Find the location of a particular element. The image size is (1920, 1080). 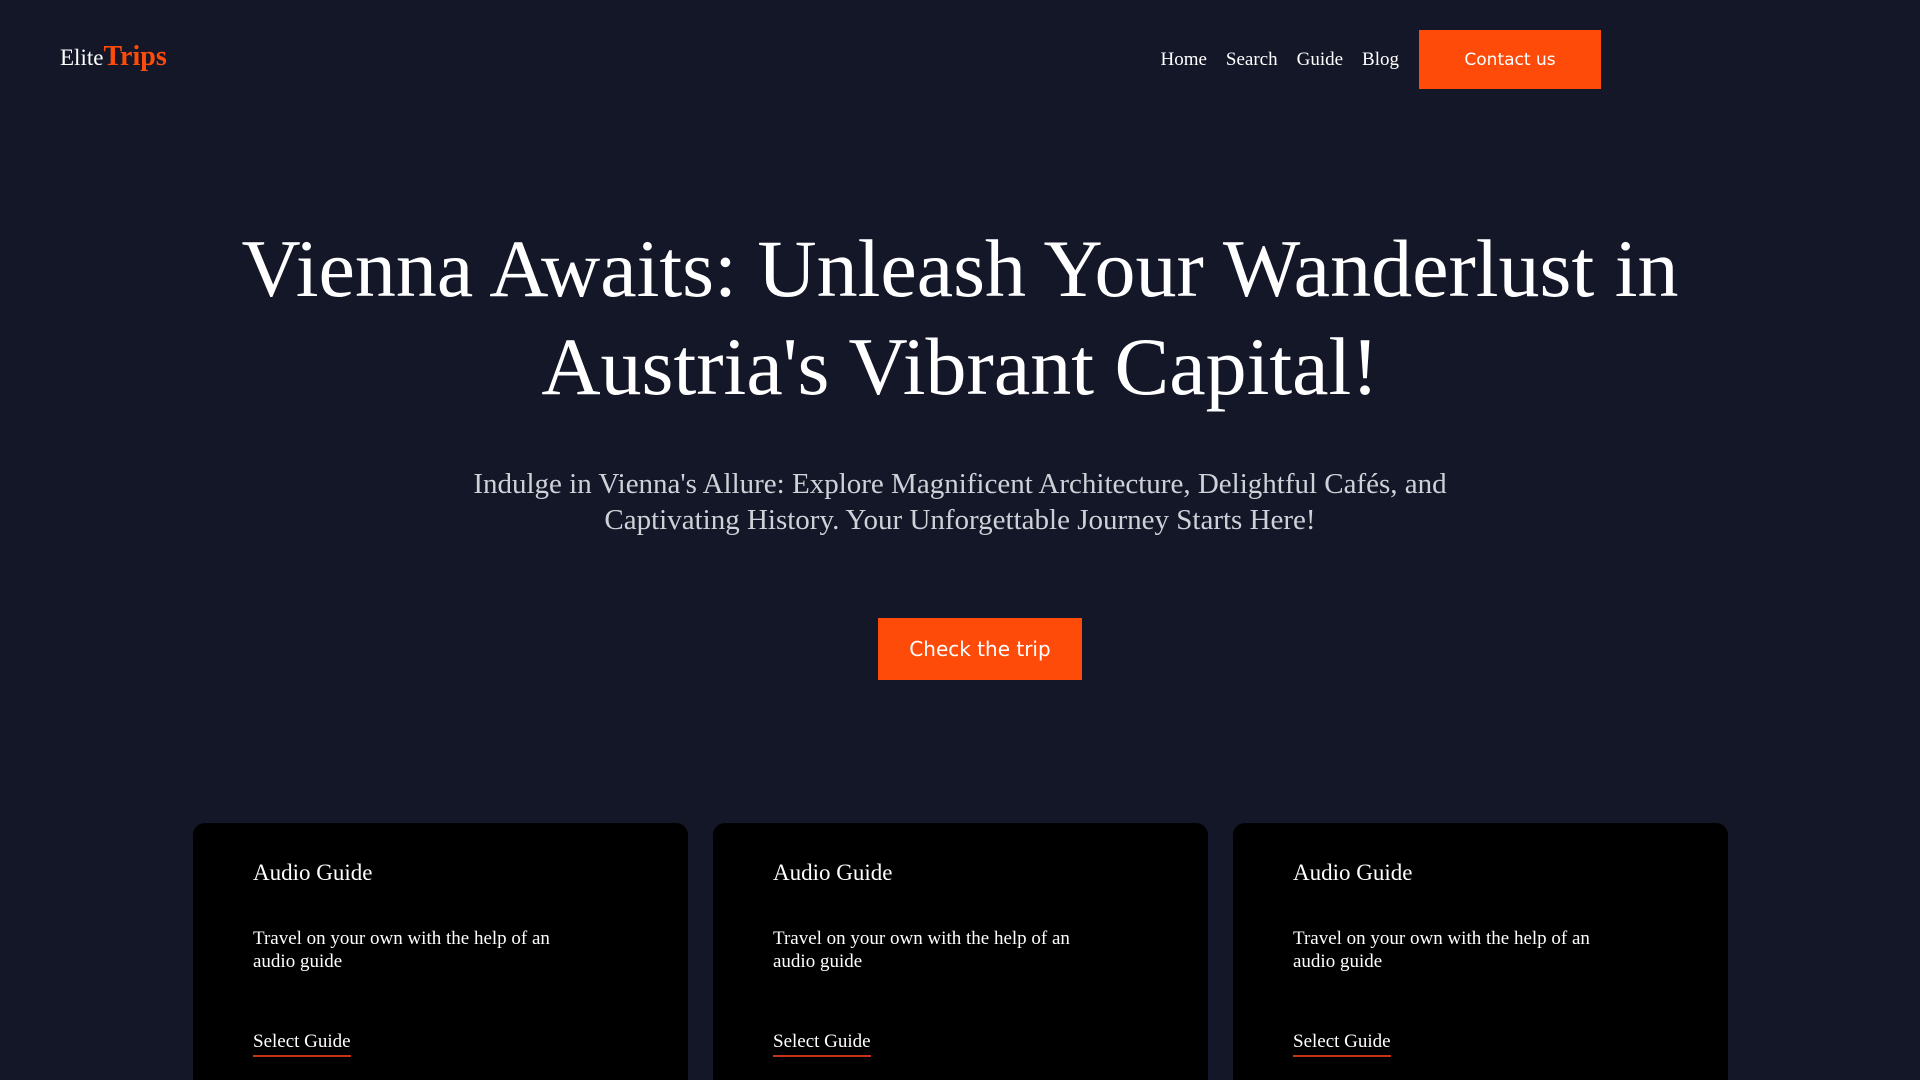

brand-logo: EliteTrips is located at coordinates (113, 57).